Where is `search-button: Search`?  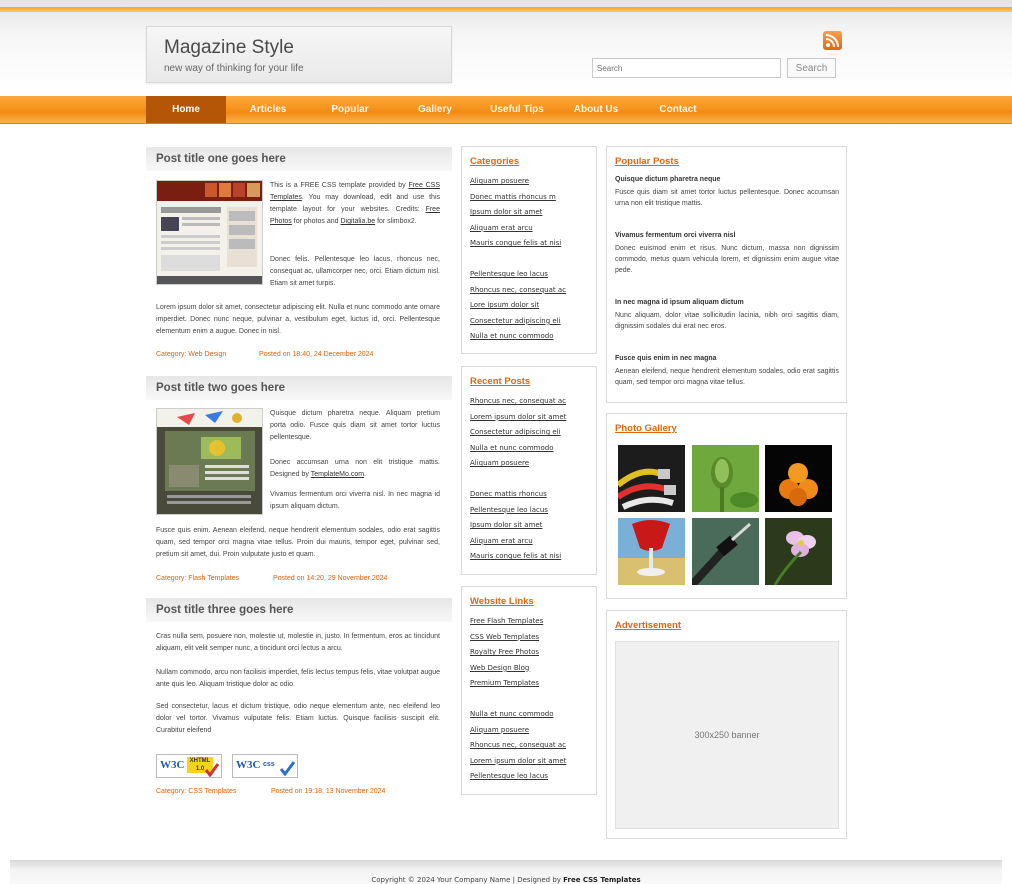
search-button: Search is located at coordinates (811, 68).